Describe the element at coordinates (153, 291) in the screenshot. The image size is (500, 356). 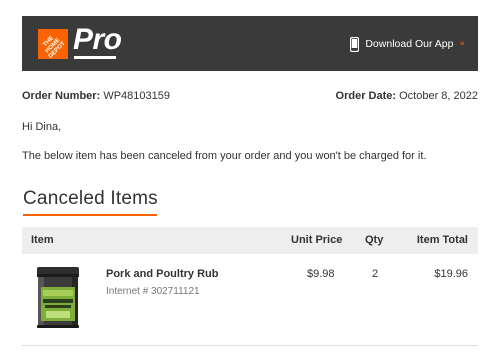
I see `product-sku: Internet # 302711121` at that location.